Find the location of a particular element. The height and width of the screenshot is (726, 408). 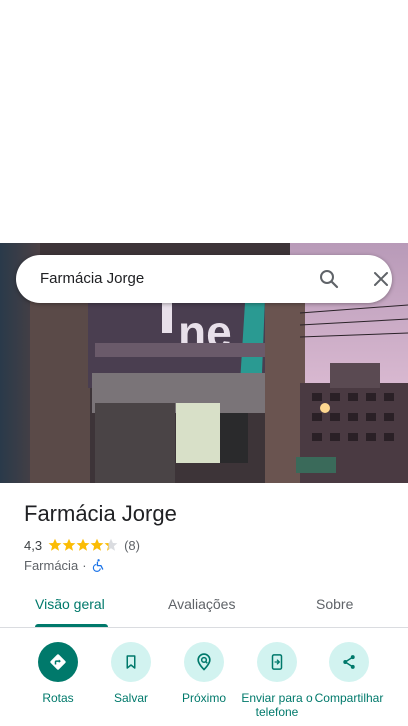

share-label: Compartilhar is located at coordinates (349, 698).